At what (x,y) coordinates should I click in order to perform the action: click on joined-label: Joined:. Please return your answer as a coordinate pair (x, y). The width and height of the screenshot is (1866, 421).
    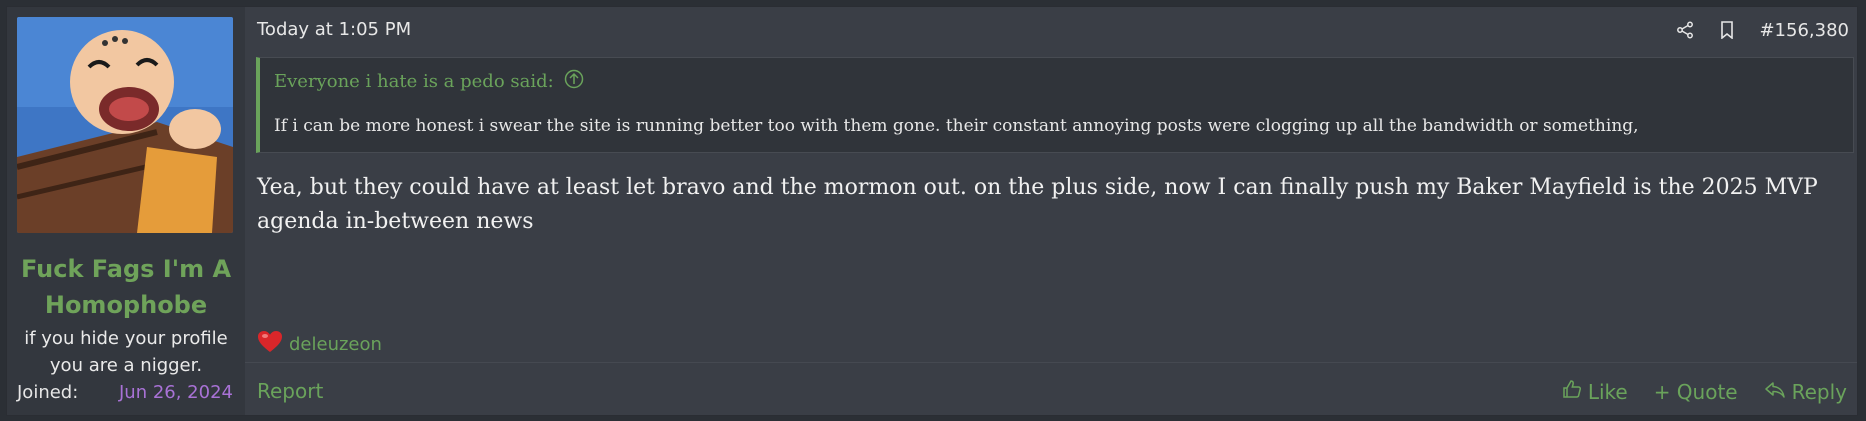
    Looking at the image, I should click on (48, 392).